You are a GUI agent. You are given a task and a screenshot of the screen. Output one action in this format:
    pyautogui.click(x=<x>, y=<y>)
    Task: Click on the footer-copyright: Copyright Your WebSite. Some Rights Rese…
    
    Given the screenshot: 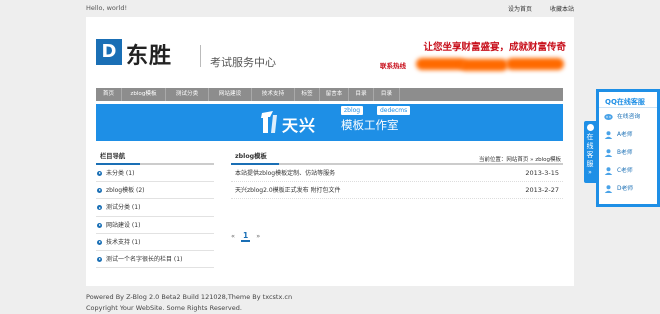 What is the action you would take?
    pyautogui.click(x=164, y=308)
    